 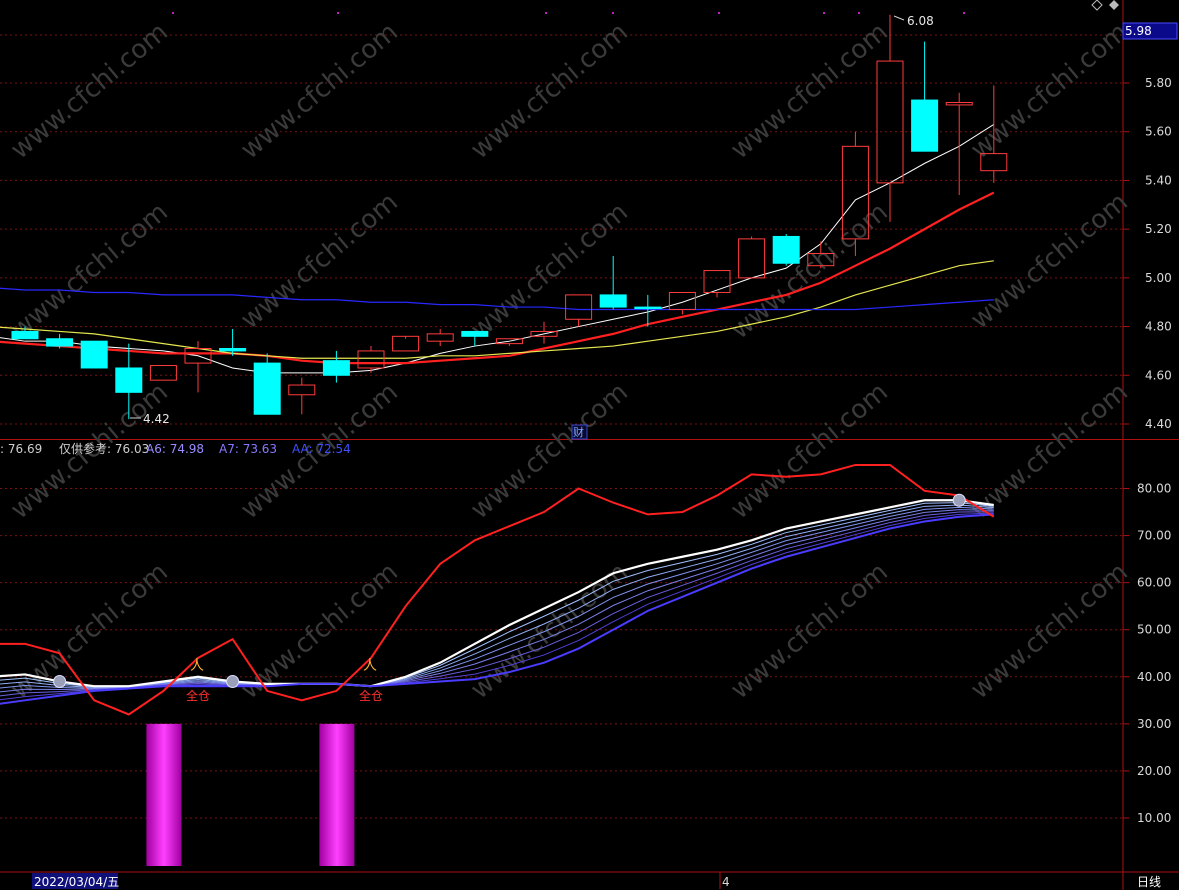 What do you see at coordinates (1158, 132) in the screenshot?
I see `price-tick-label: 5.60` at bounding box center [1158, 132].